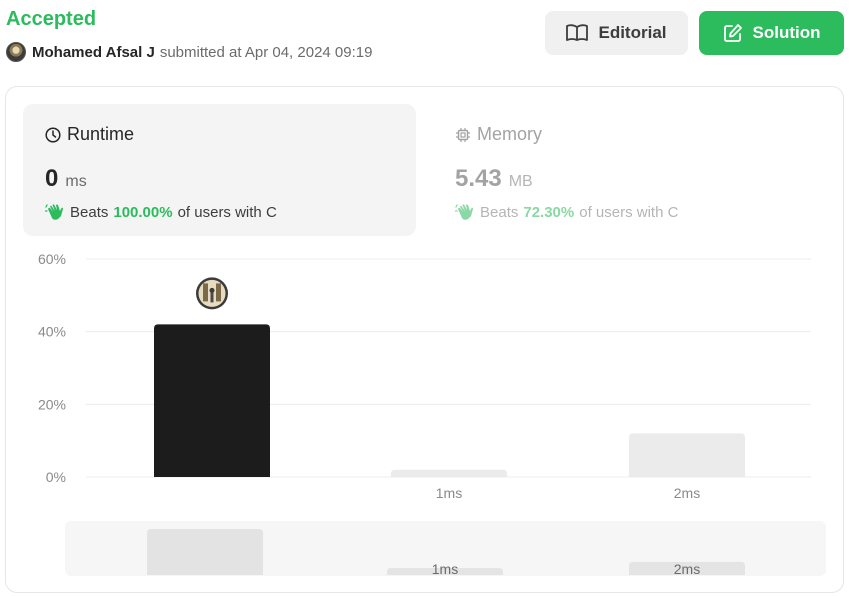  I want to click on minimap-bar, so click(205, 552).